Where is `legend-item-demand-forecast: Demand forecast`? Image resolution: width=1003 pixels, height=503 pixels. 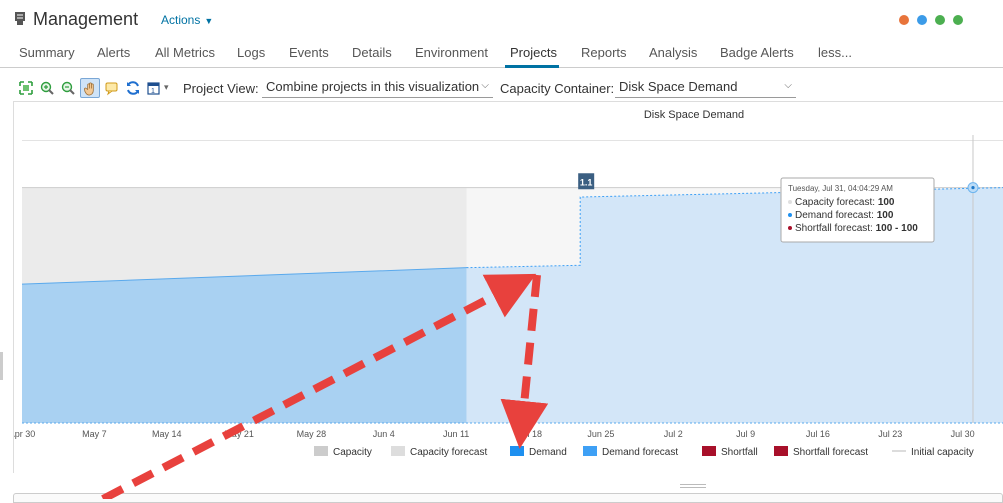 legend-item-demand-forecast: Demand forecast is located at coordinates (640, 452).